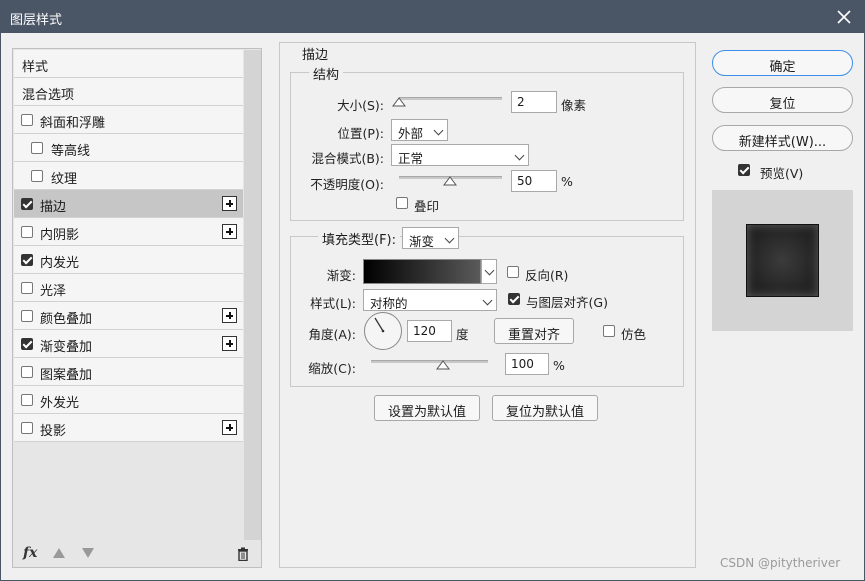 The height and width of the screenshot is (581, 865). Describe the element at coordinates (128, 92) in the screenshot. I see `style-list-item: 混合选项` at that location.